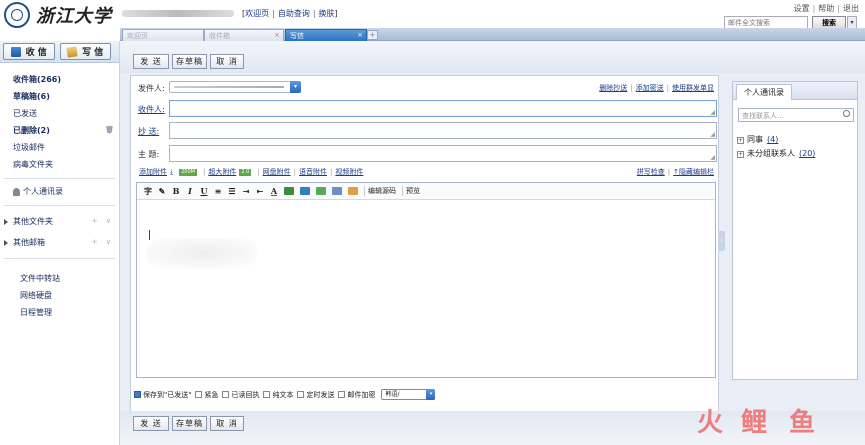  I want to click on watermark-char: 鱼, so click(802, 423).